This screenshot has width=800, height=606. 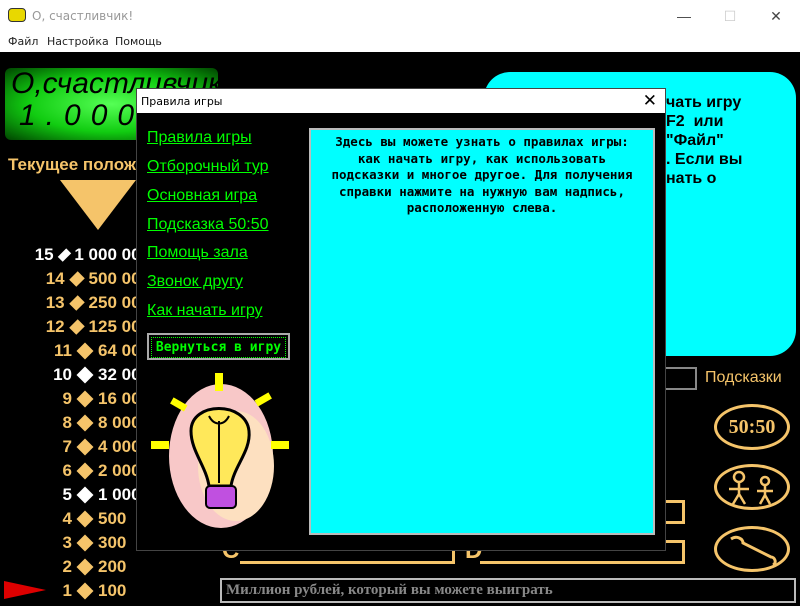 I want to click on prize-level: 14 500 000, so click(x=90, y=279).